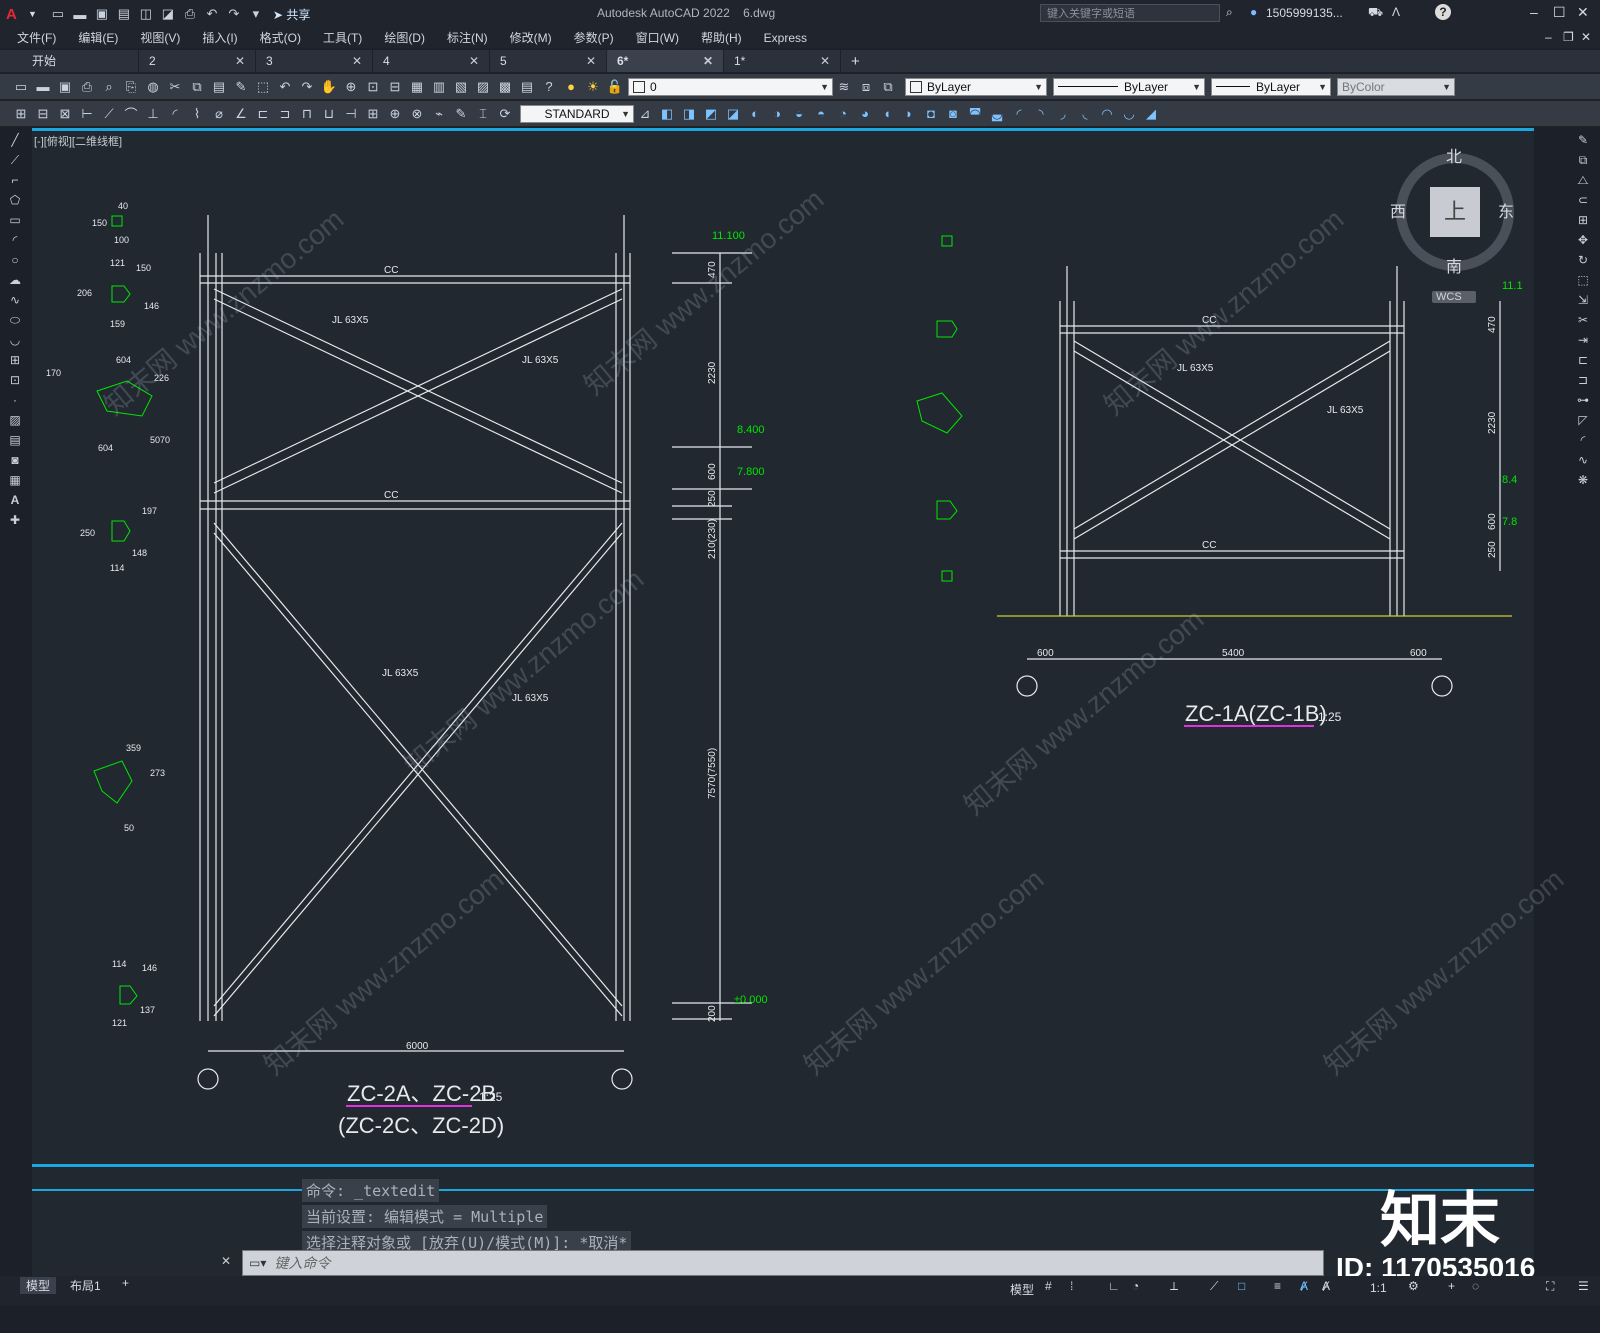  Describe the element at coordinates (821, 114) in the screenshot. I see `extrude-icon: ◓` at that location.